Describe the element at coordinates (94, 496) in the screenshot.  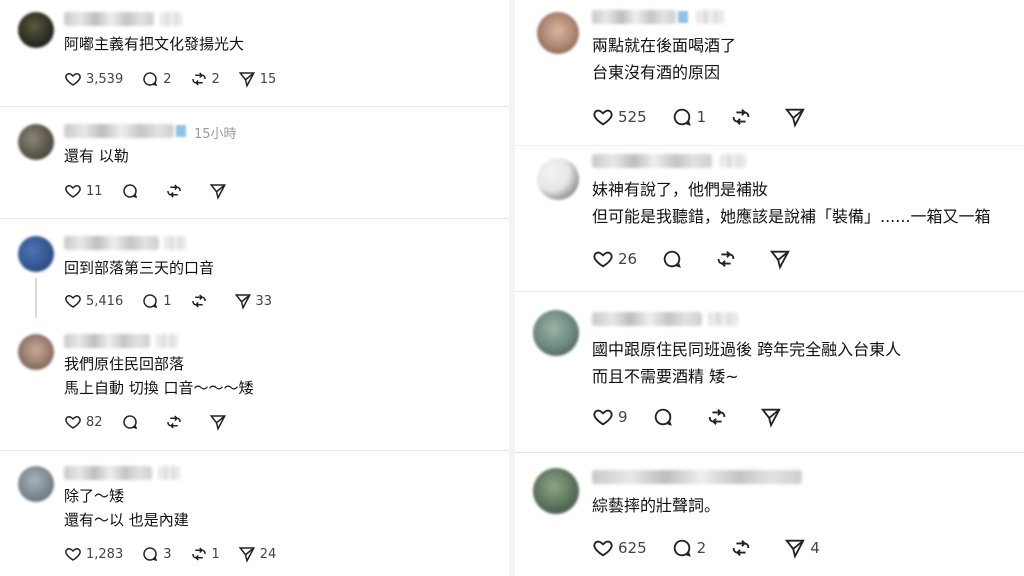
I see `comment-line: 除了～矮` at that location.